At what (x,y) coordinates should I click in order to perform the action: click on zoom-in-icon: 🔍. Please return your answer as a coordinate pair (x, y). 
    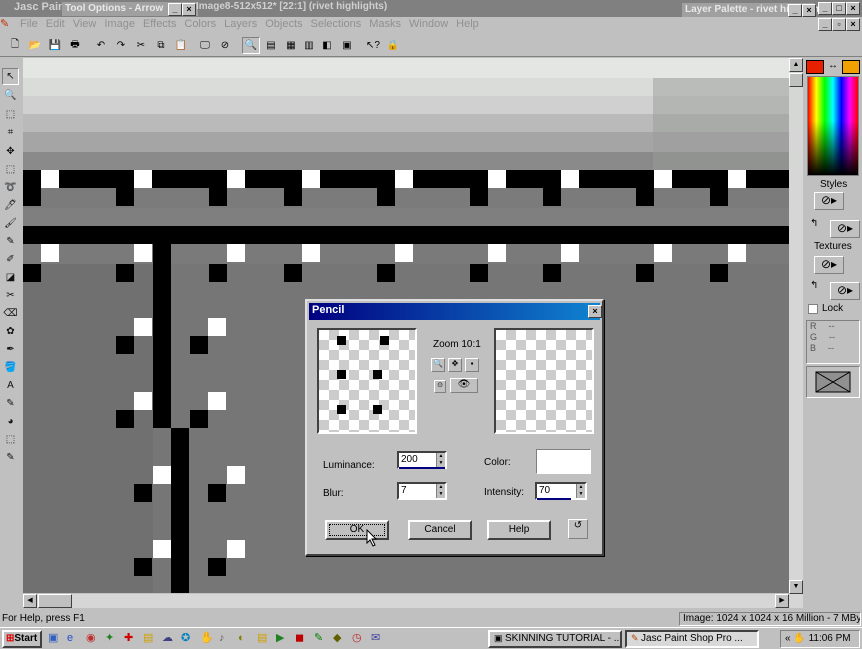
    Looking at the image, I should click on (438, 365).